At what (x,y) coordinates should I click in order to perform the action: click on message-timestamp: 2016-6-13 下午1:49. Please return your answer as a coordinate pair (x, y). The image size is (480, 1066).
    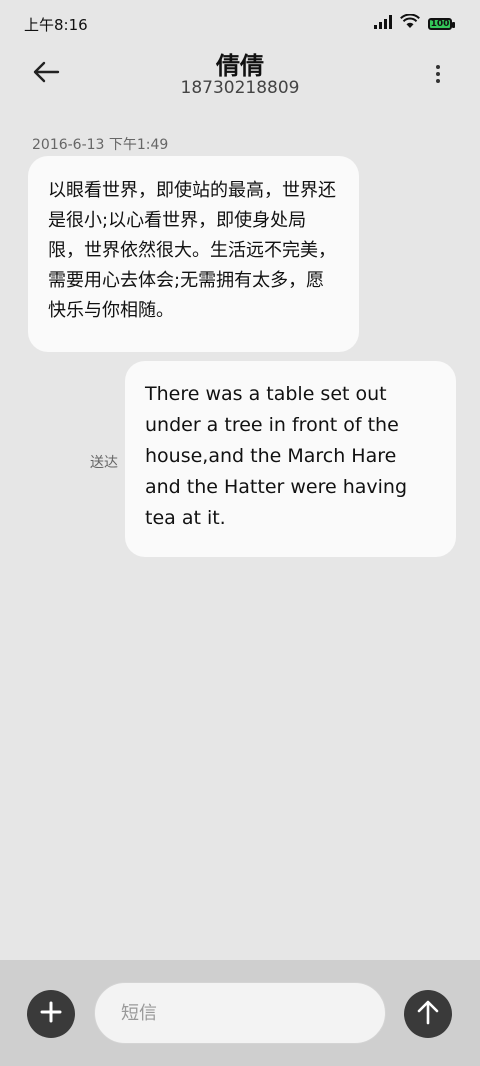
    Looking at the image, I should click on (100, 145).